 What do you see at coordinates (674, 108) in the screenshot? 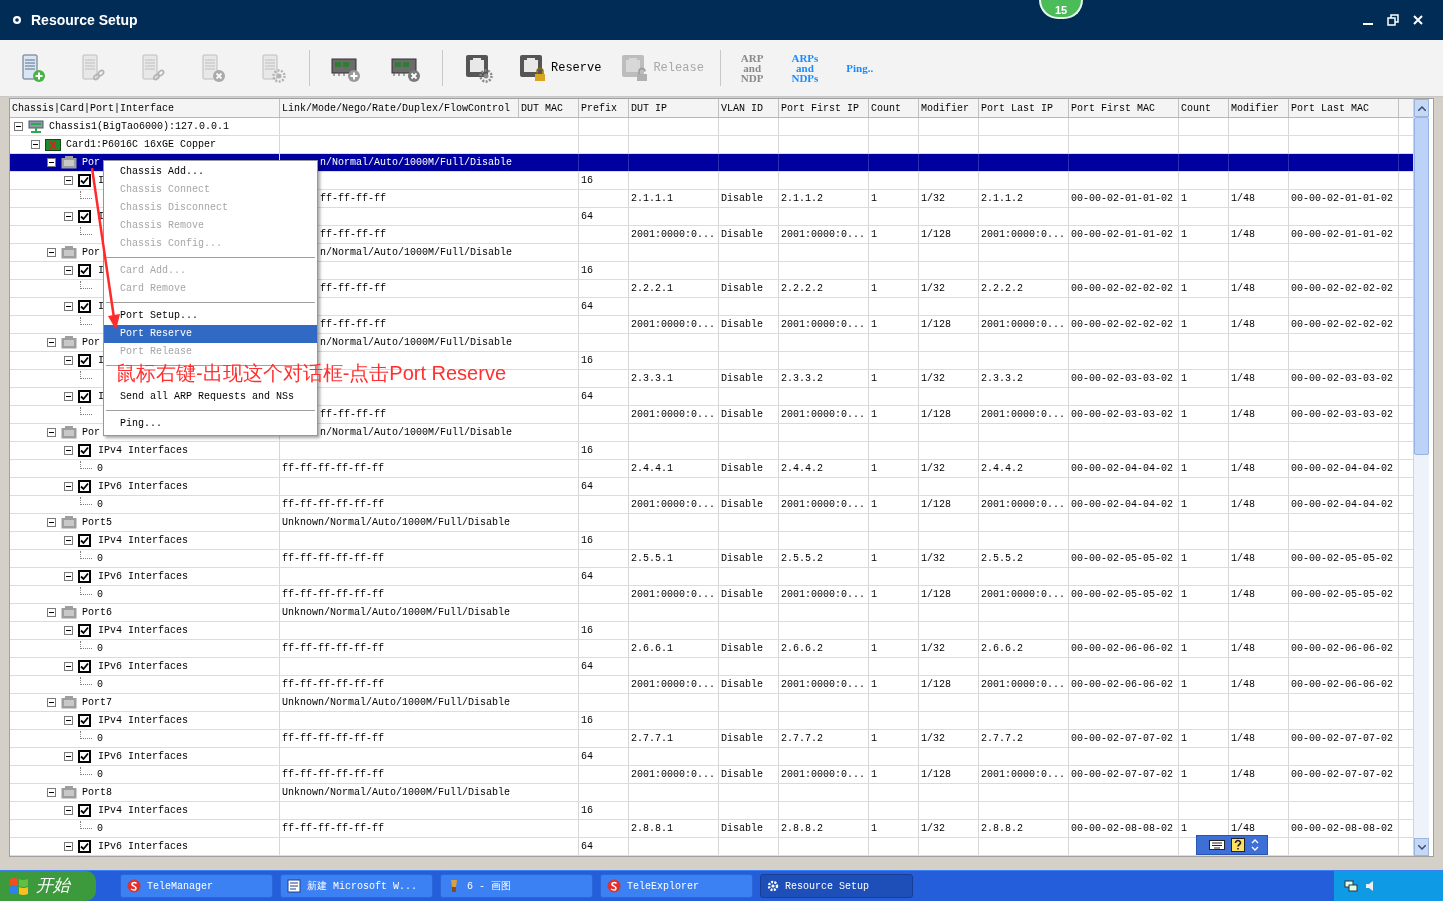
I see `column-header: DUT IP` at bounding box center [674, 108].